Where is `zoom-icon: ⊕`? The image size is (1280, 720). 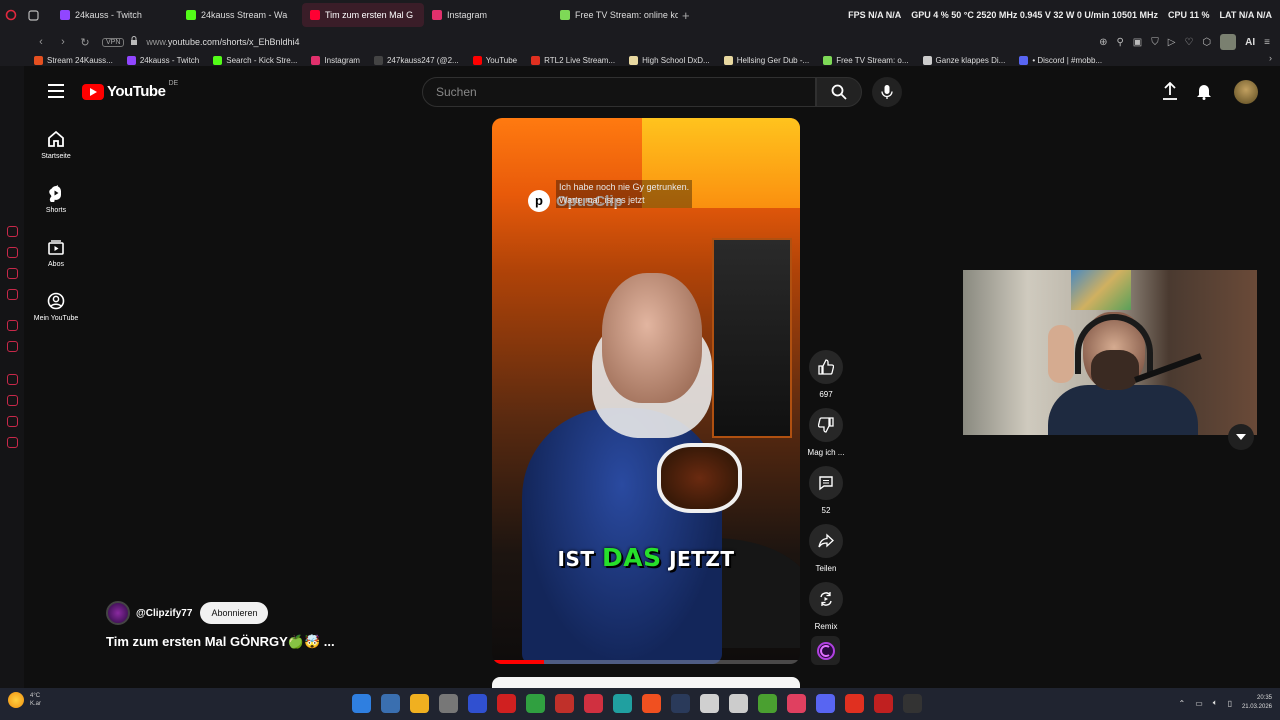
zoom-icon: ⊕ is located at coordinates (1103, 42).